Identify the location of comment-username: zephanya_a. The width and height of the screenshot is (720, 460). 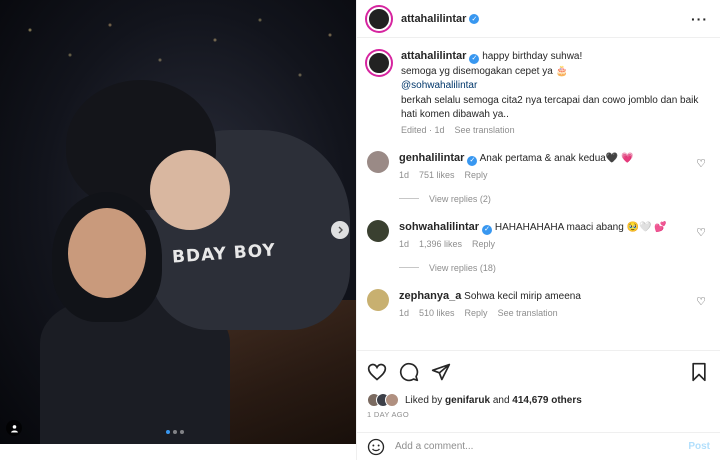
(430, 296).